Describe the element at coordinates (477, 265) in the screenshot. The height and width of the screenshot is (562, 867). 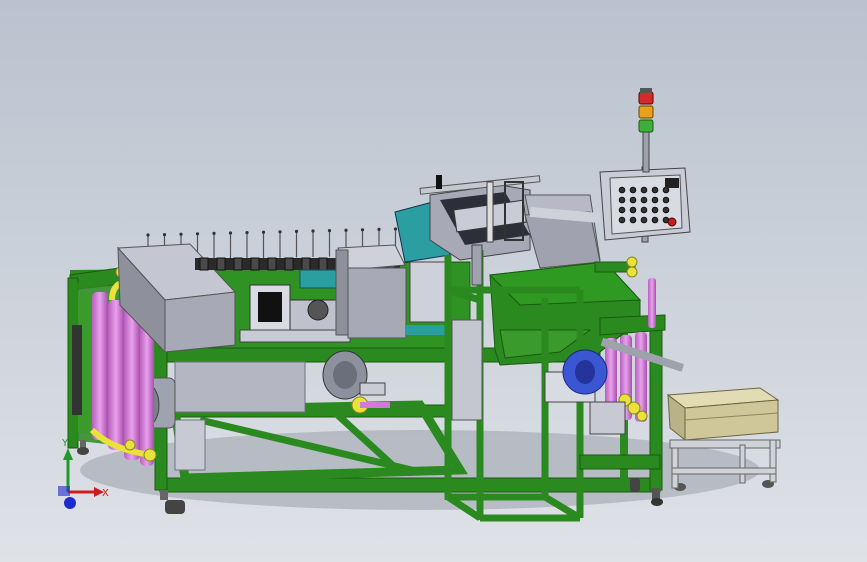
I see `tower-vertical-post` at that location.